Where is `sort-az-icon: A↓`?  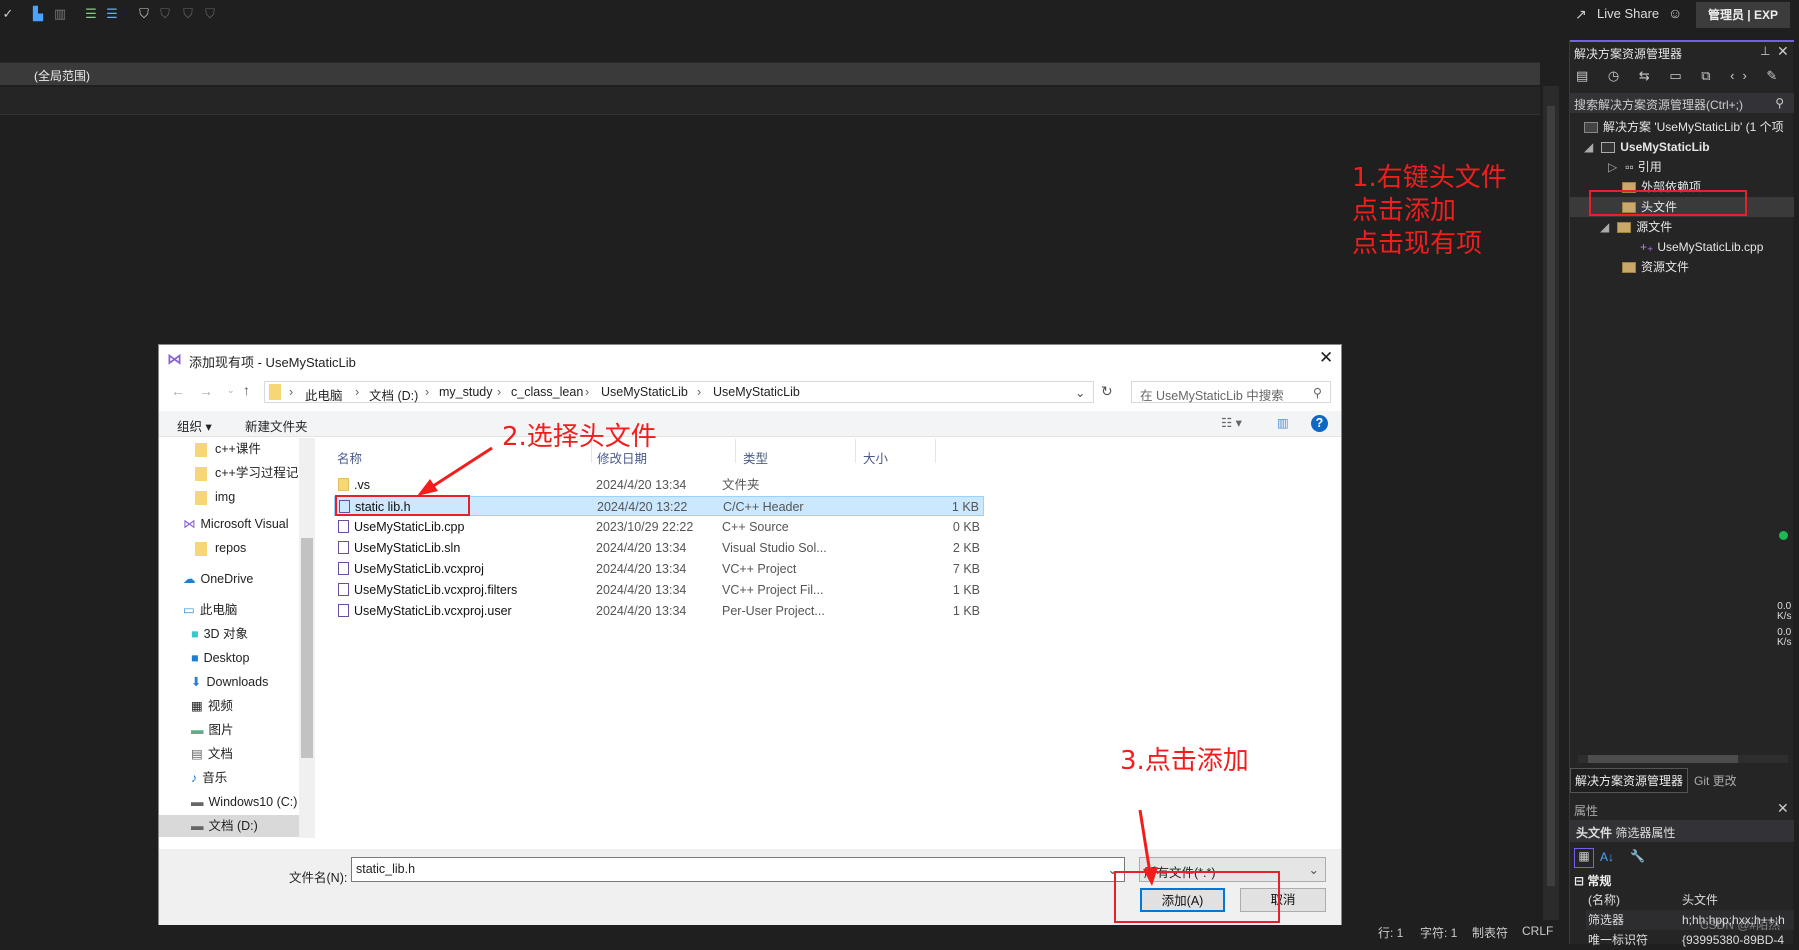 sort-az-icon: A↓ is located at coordinates (1607, 857).